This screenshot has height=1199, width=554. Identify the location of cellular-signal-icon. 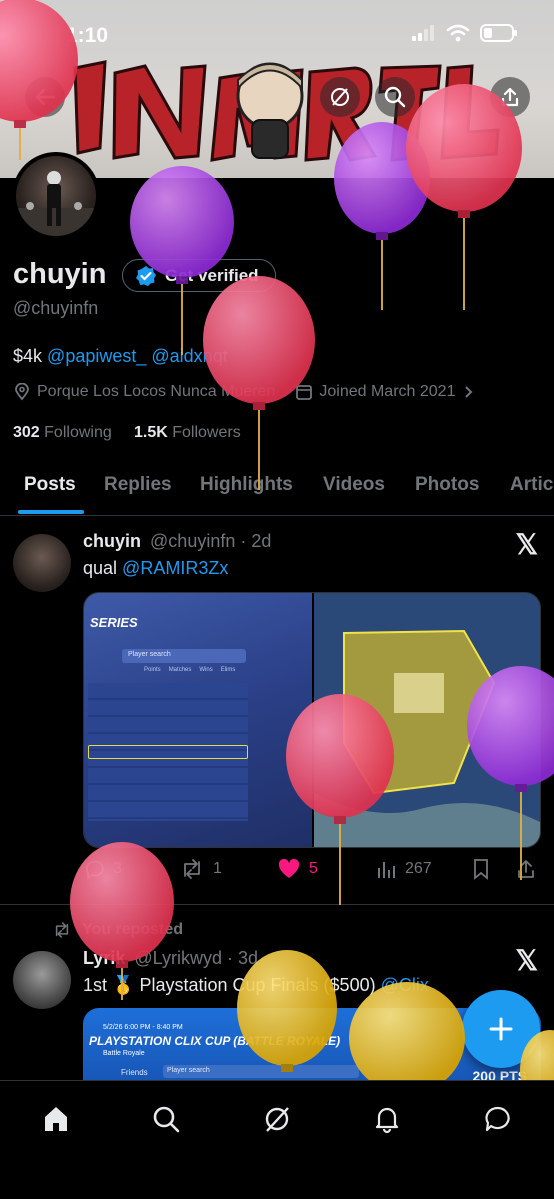
(423, 33).